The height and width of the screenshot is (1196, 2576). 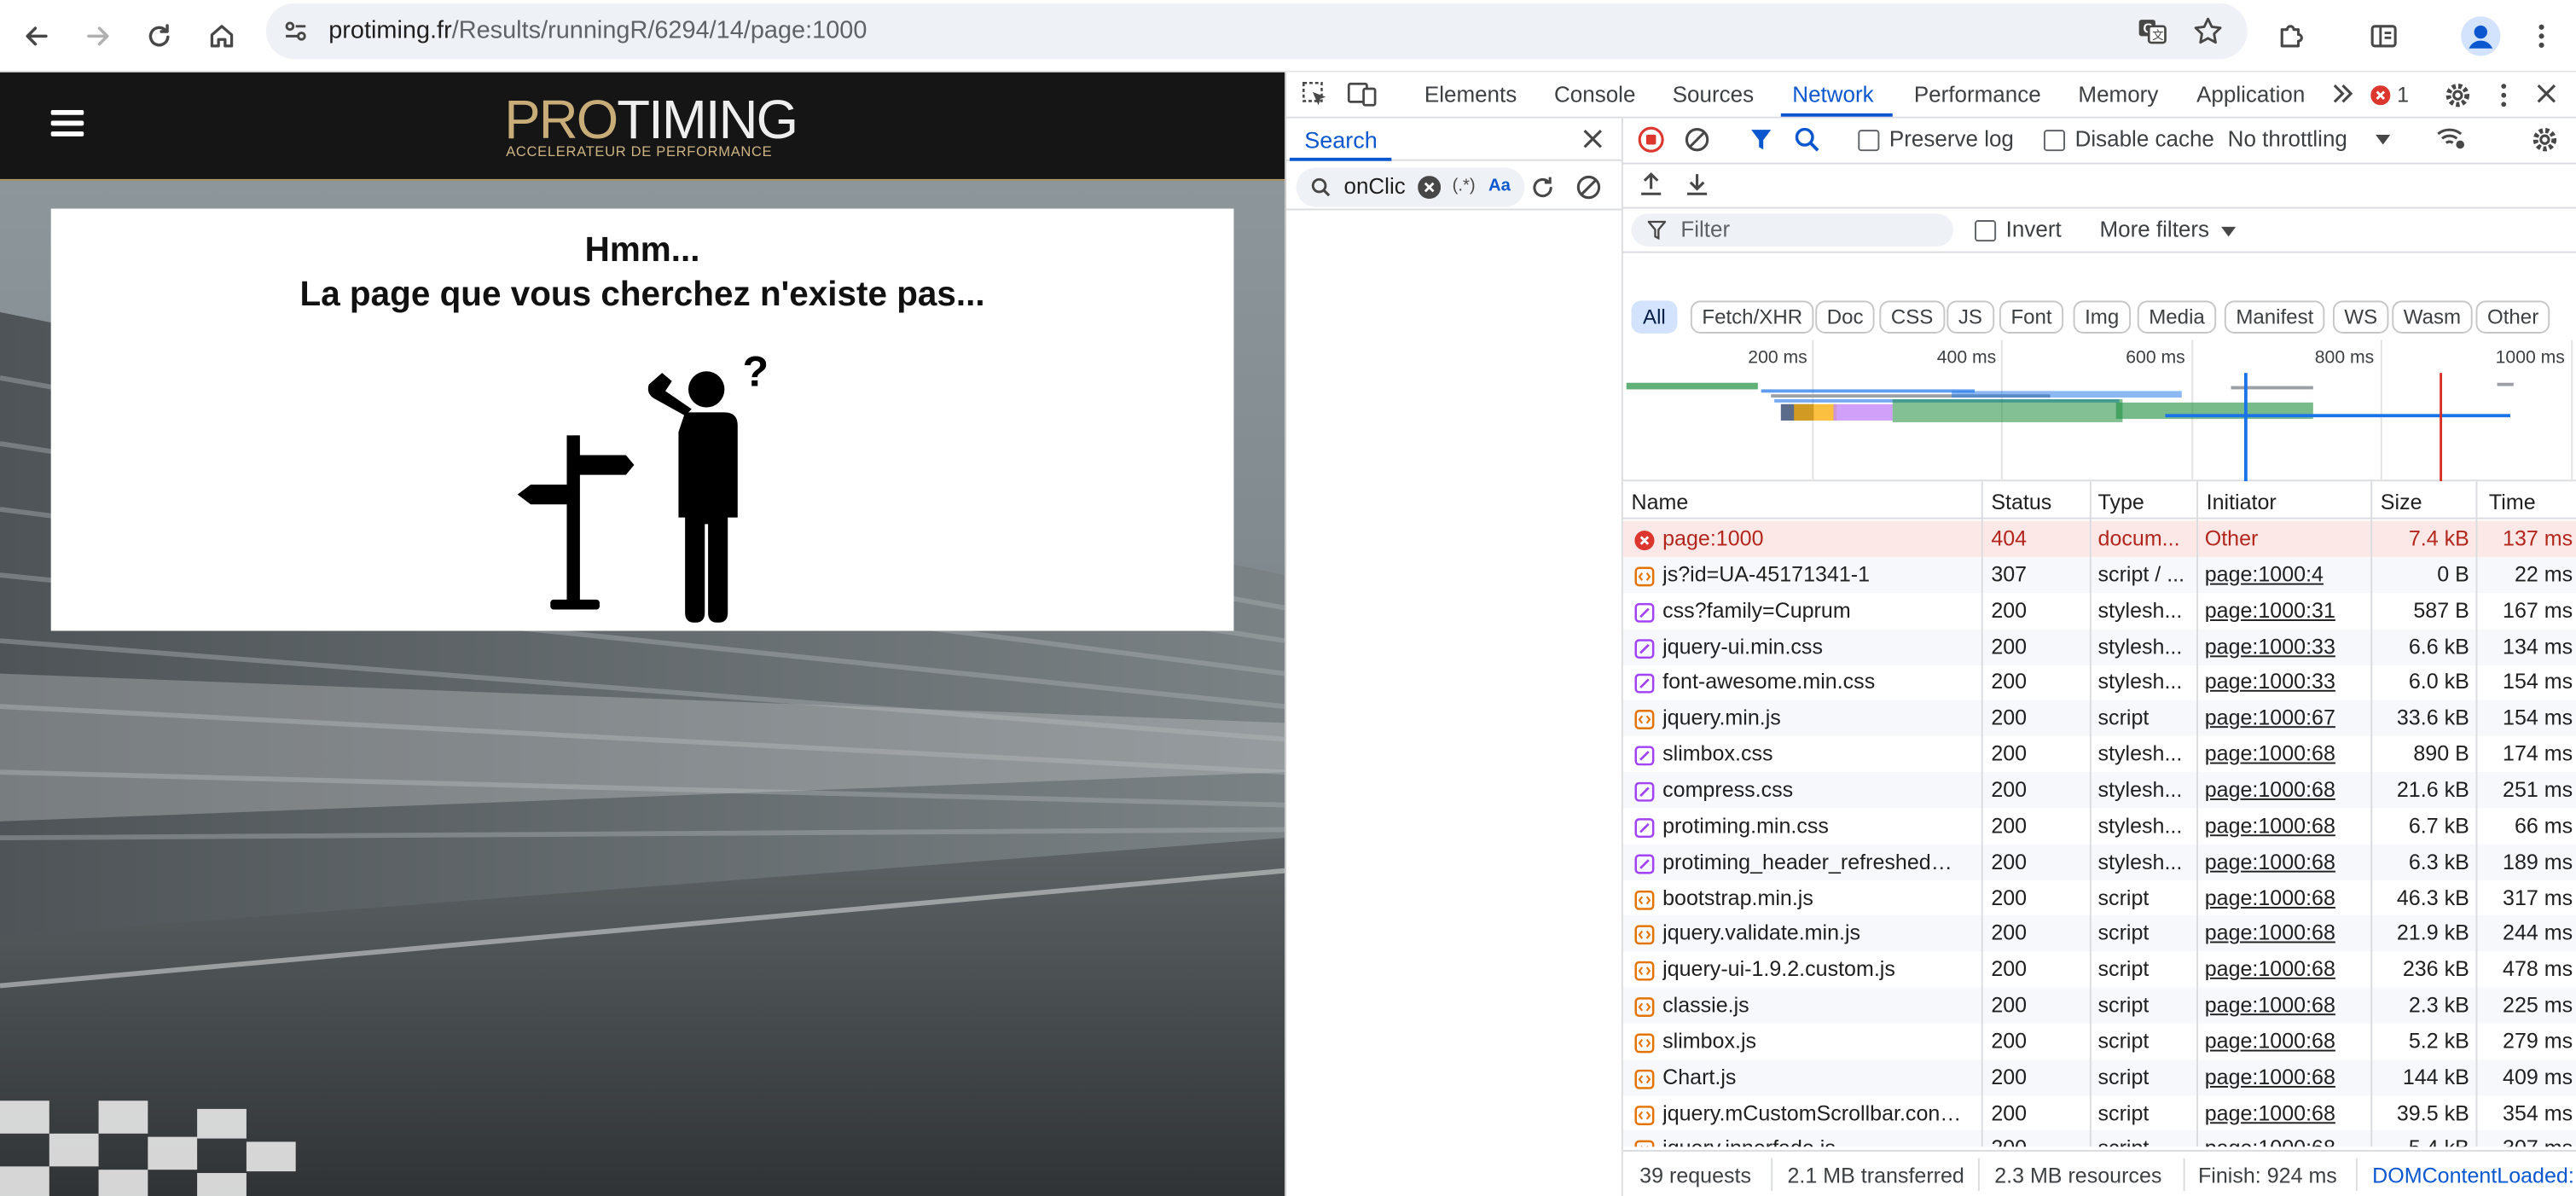 What do you see at coordinates (2401, 502) in the screenshot?
I see `column-size: Size` at bounding box center [2401, 502].